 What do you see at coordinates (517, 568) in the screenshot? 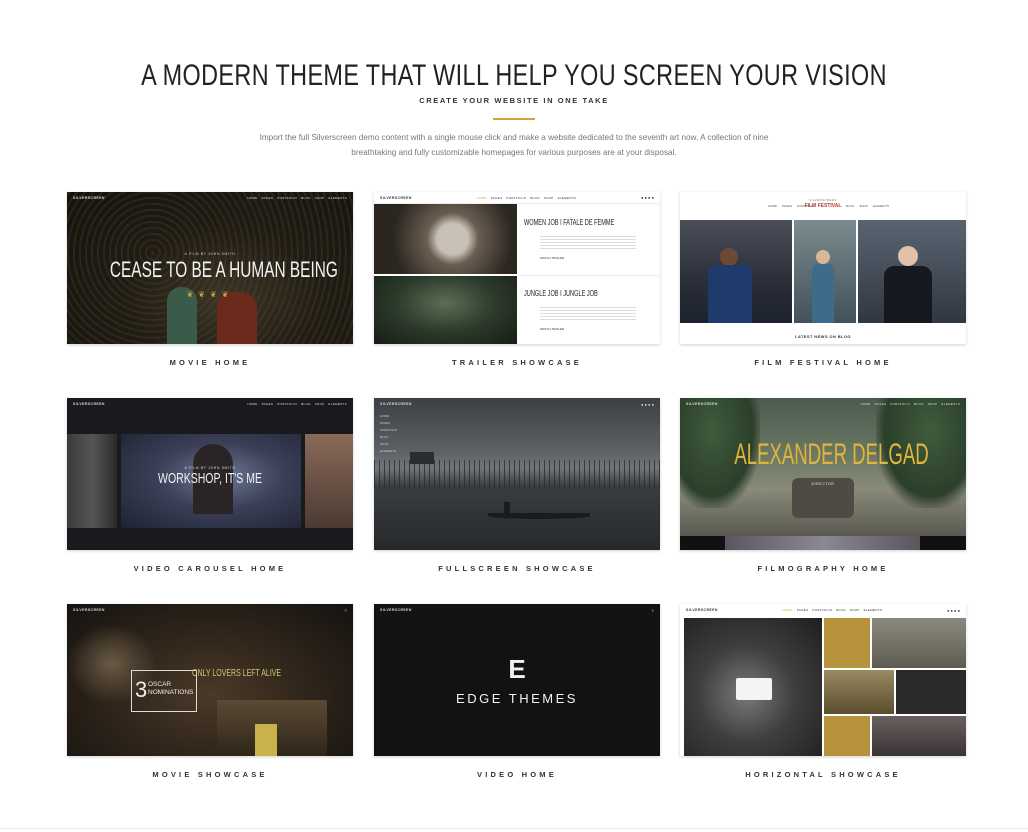
I see `demo-label: FULLSCREEN SHOWCASE` at bounding box center [517, 568].